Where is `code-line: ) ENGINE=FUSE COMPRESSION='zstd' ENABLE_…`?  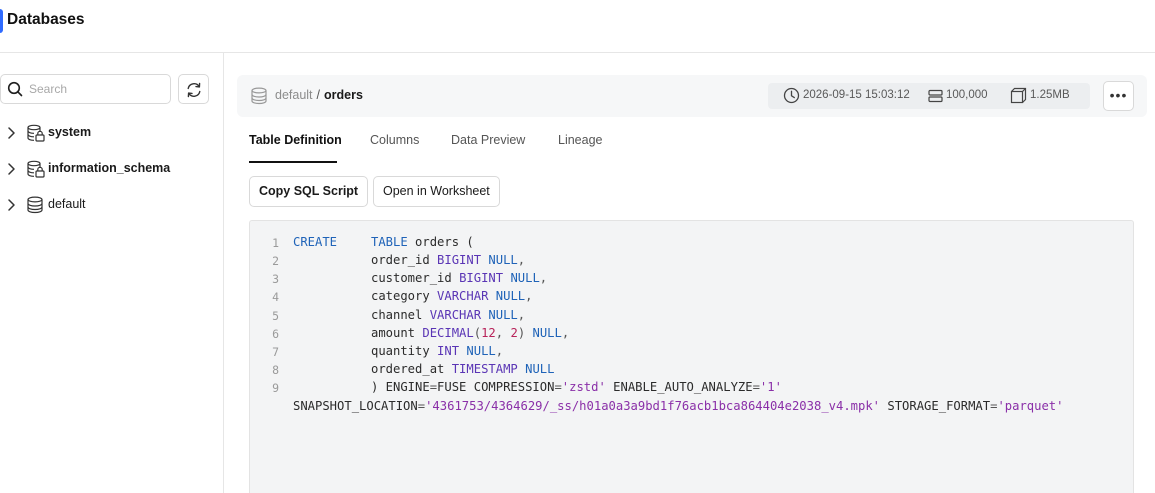
code-line: ) ENGINE=FUSE COMPRESSION='zstd' ENABLE_… is located at coordinates (576, 387).